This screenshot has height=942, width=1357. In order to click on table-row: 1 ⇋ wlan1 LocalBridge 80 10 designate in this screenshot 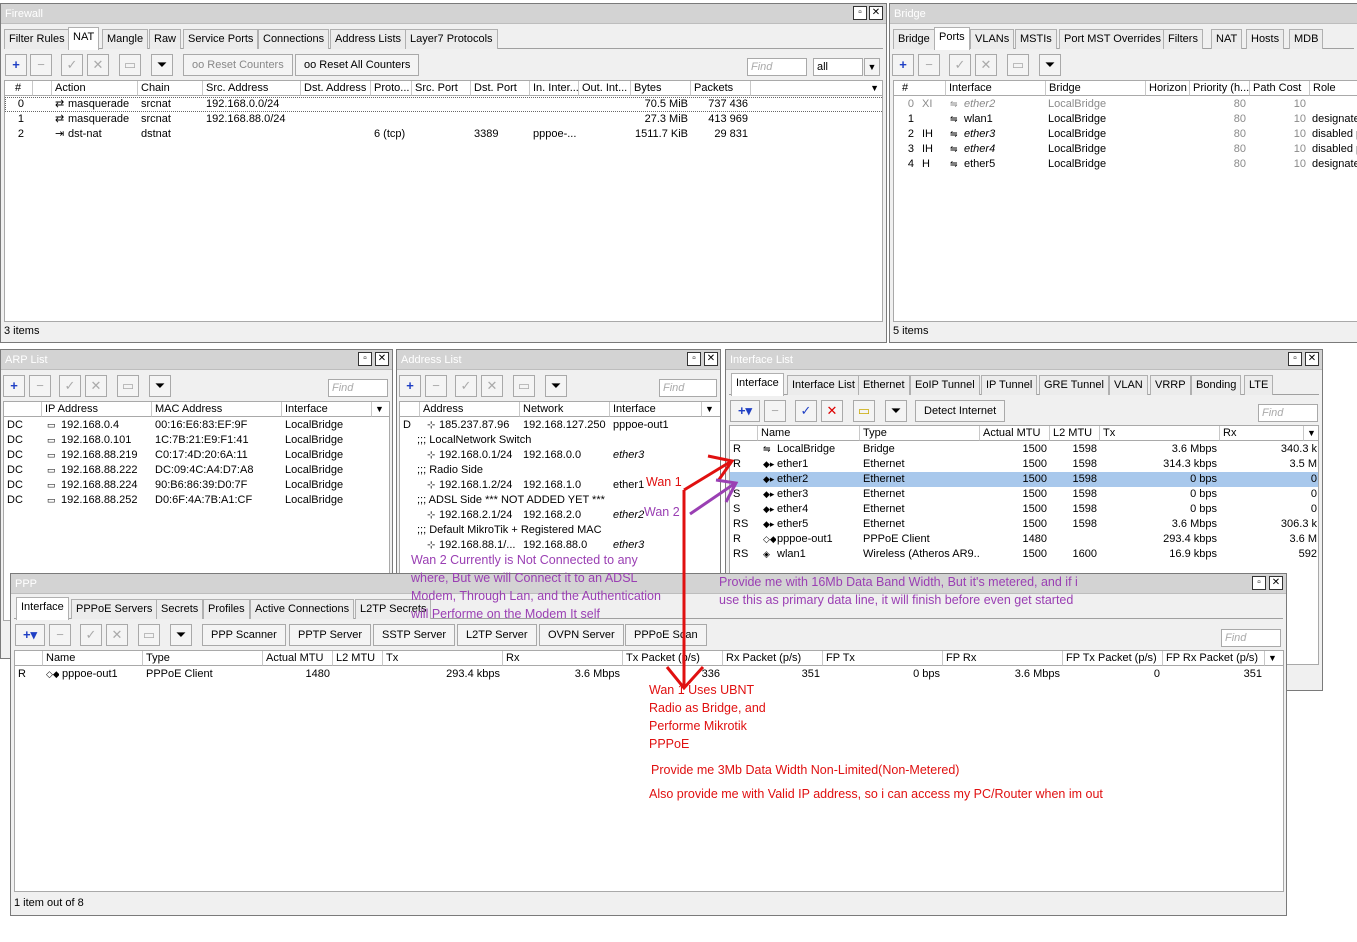, I will do `click(1125, 119)`.